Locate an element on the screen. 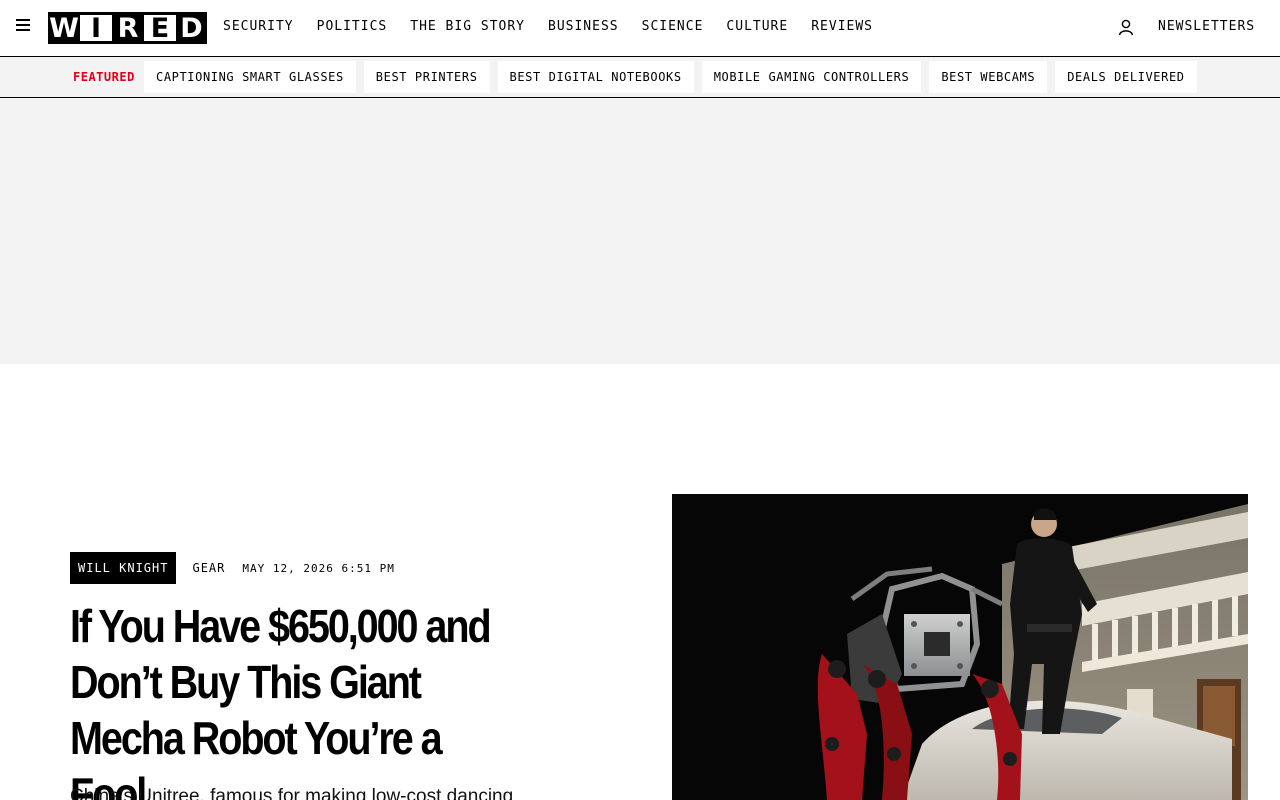  nav-link-reviews: REVIEWS is located at coordinates (842, 27).